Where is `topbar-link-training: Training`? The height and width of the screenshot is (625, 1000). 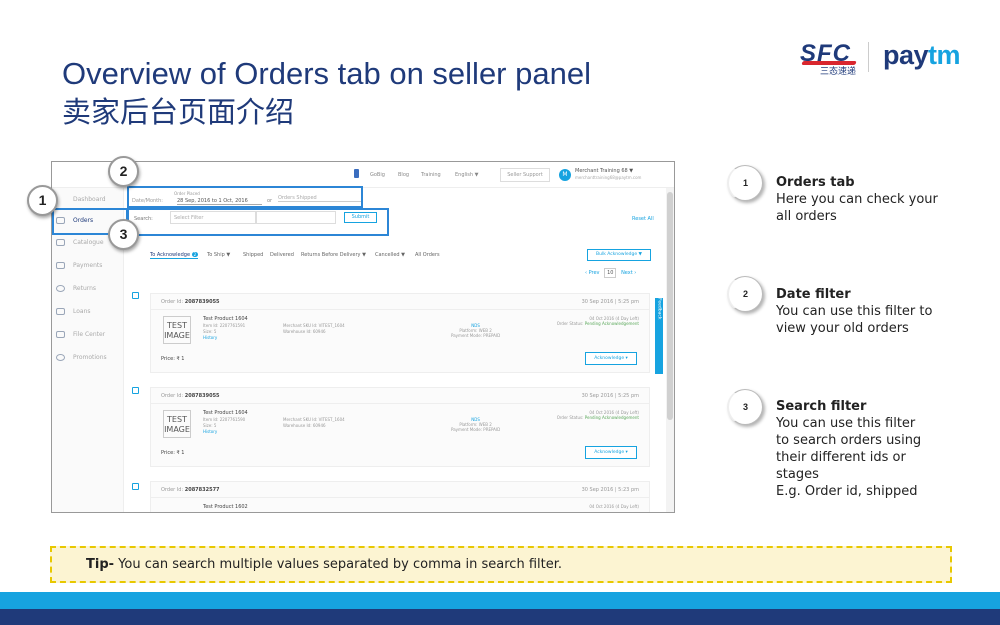 topbar-link-training: Training is located at coordinates (431, 175).